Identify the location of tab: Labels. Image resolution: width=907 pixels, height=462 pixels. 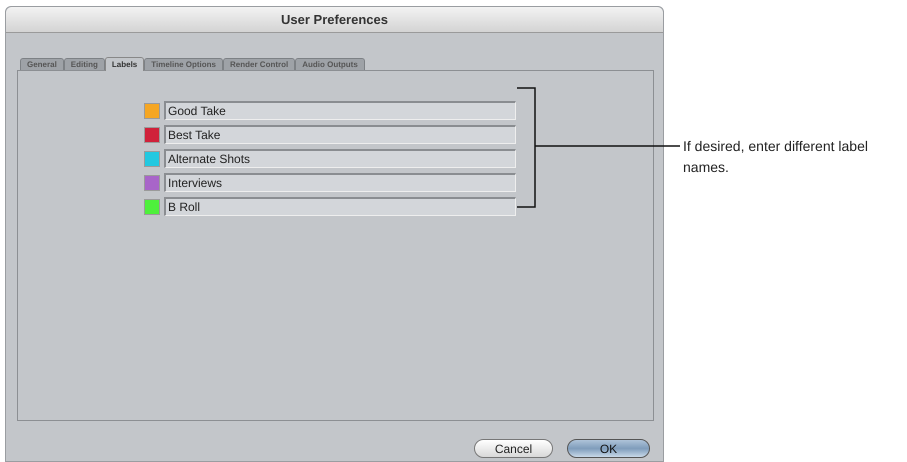
(124, 64).